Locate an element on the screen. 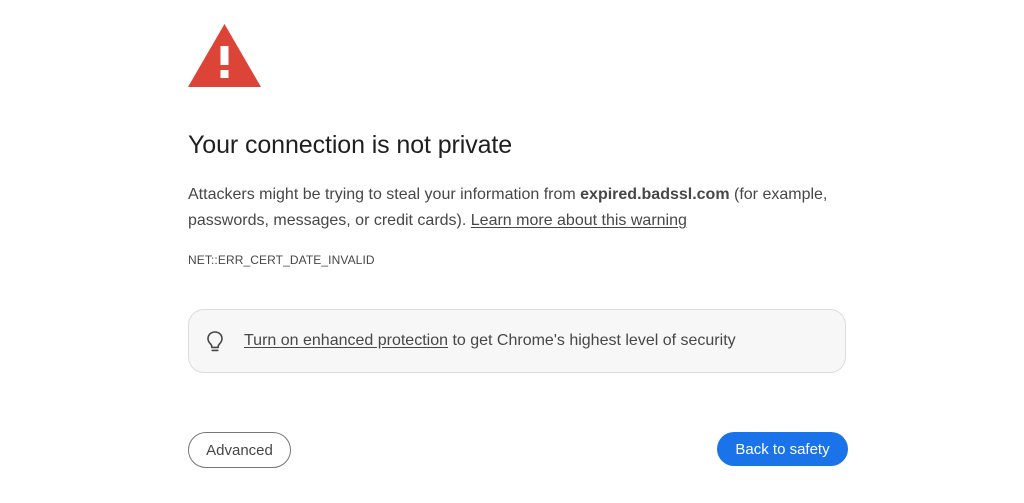 The image size is (1024, 503). lightbulb-icon is located at coordinates (215, 341).